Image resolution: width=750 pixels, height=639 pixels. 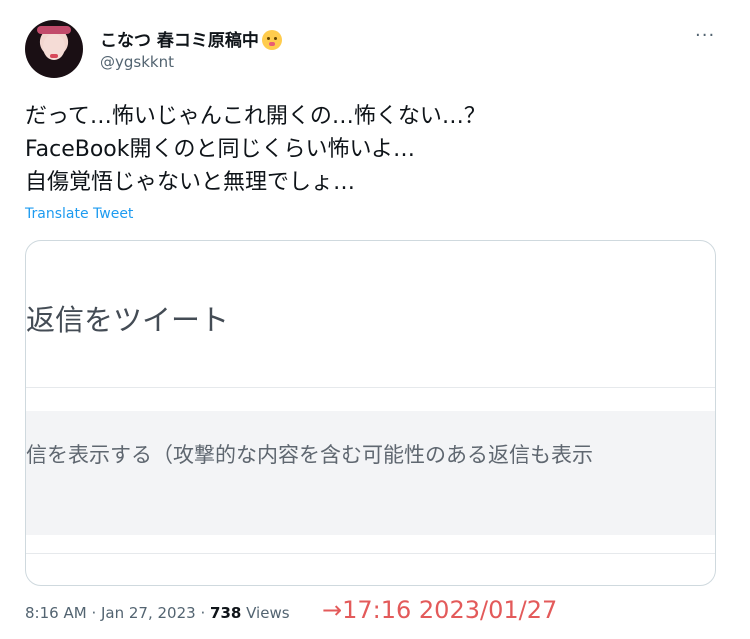 I want to click on handwritten-annotation: →17:16 2023/01/27, so click(x=440, y=610).